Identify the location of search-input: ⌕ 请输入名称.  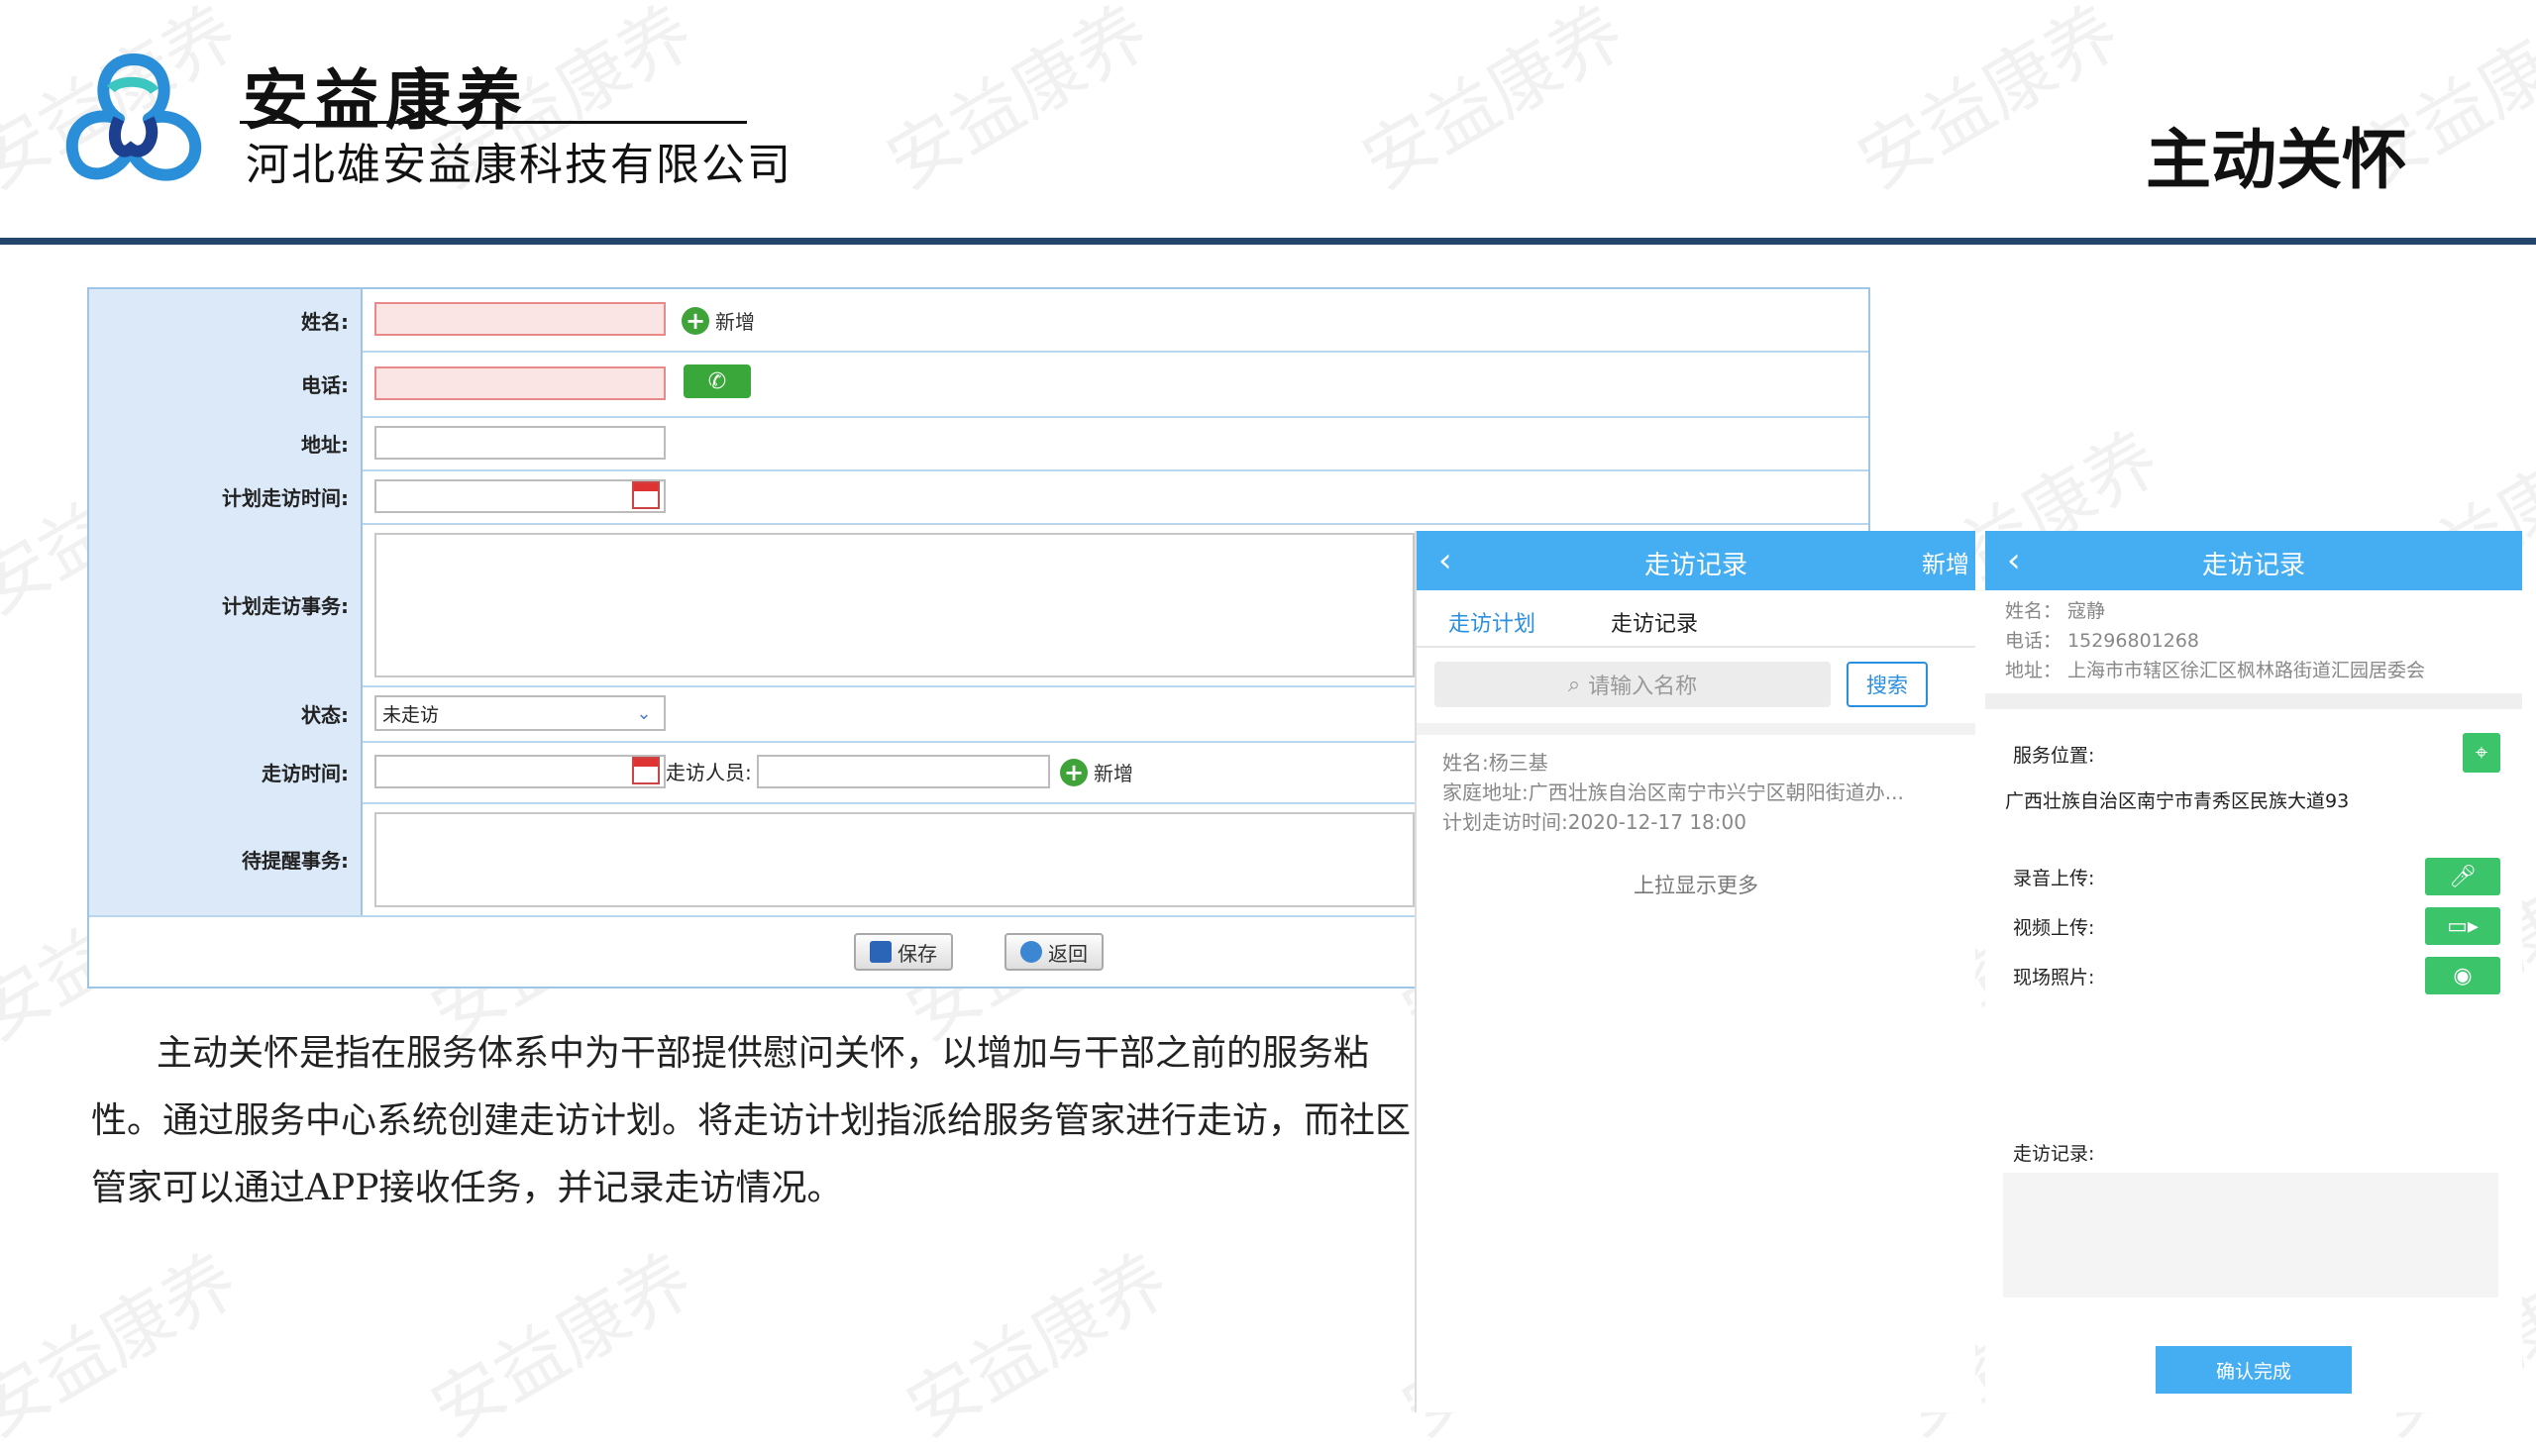
(1632, 684).